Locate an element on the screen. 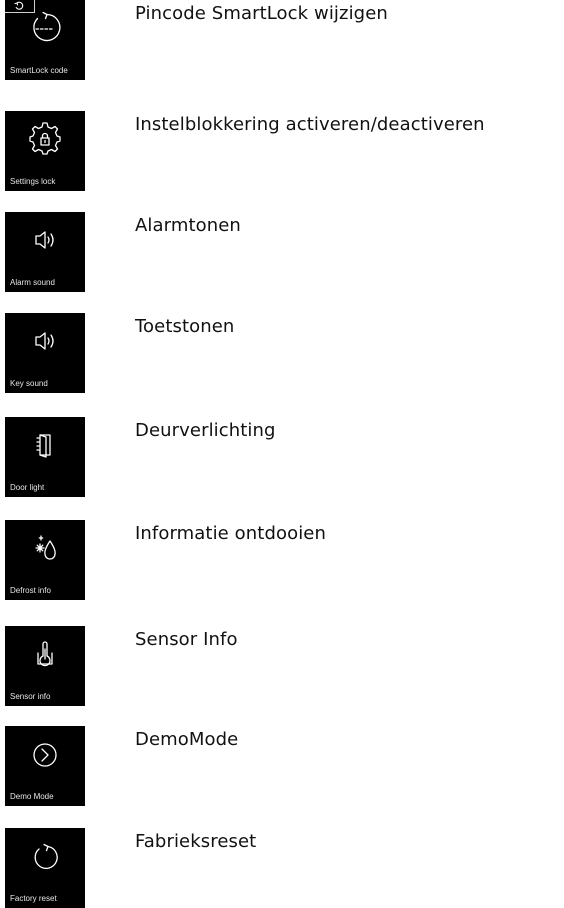 This screenshot has width=564, height=908. menu-row-factory-reset: Factory reset Fabrieksreset is located at coordinates (282, 868).